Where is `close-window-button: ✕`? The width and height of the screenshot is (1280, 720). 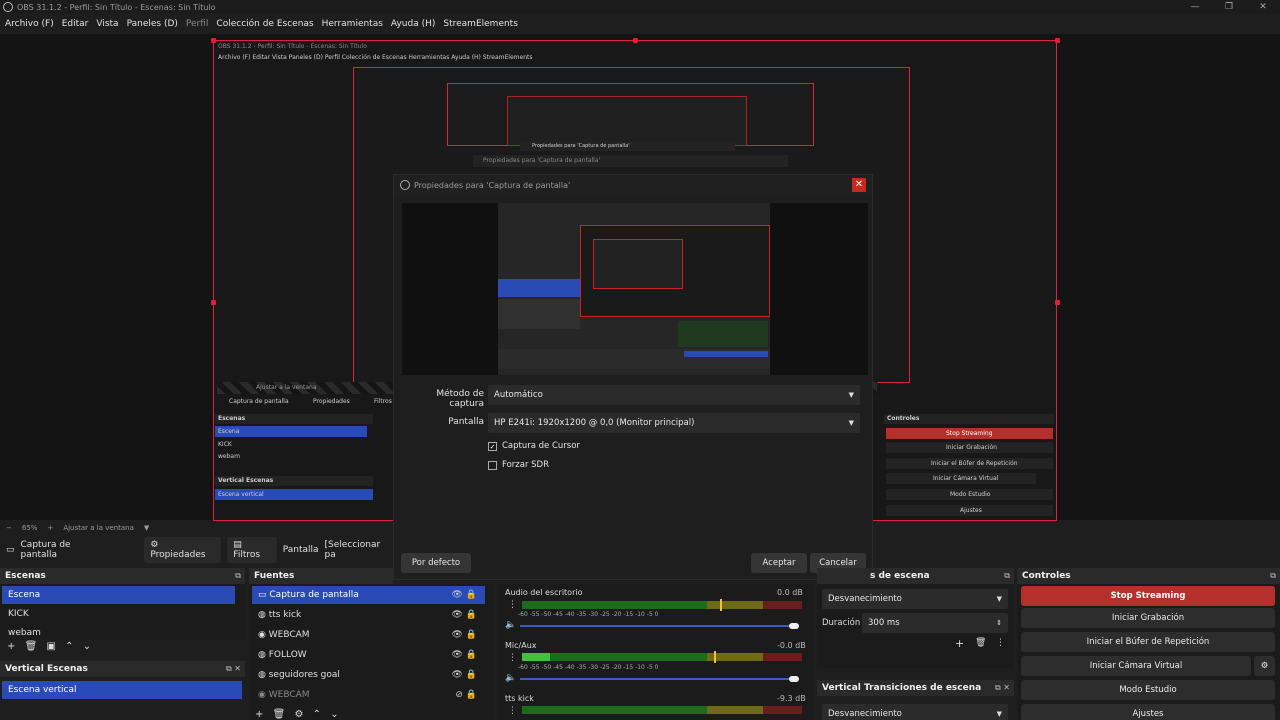
close-window-button: ✕ is located at coordinates (1263, 7).